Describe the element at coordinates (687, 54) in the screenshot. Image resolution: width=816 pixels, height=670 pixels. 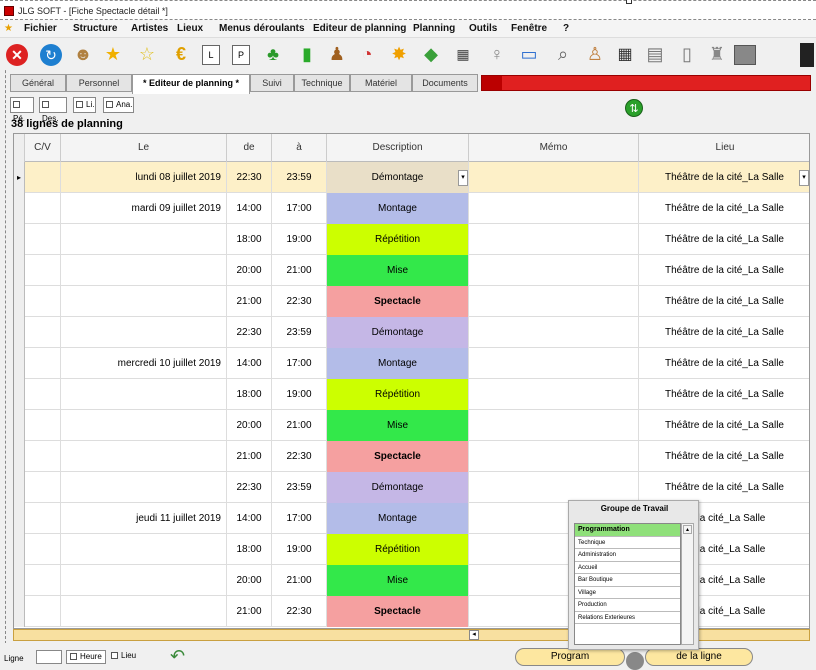
I see `tablet-icon: ▯` at that location.